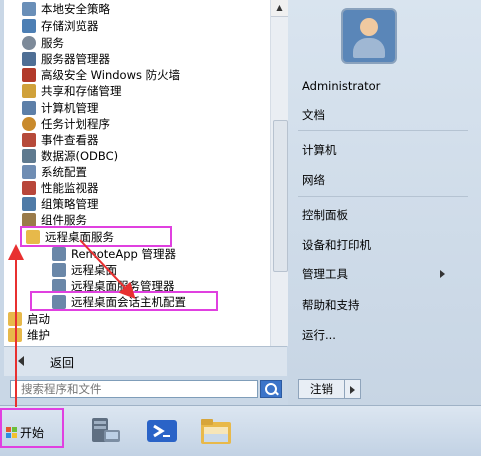 The image size is (481, 456). I want to click on explorer-taskbar-icon, so click(216, 431).